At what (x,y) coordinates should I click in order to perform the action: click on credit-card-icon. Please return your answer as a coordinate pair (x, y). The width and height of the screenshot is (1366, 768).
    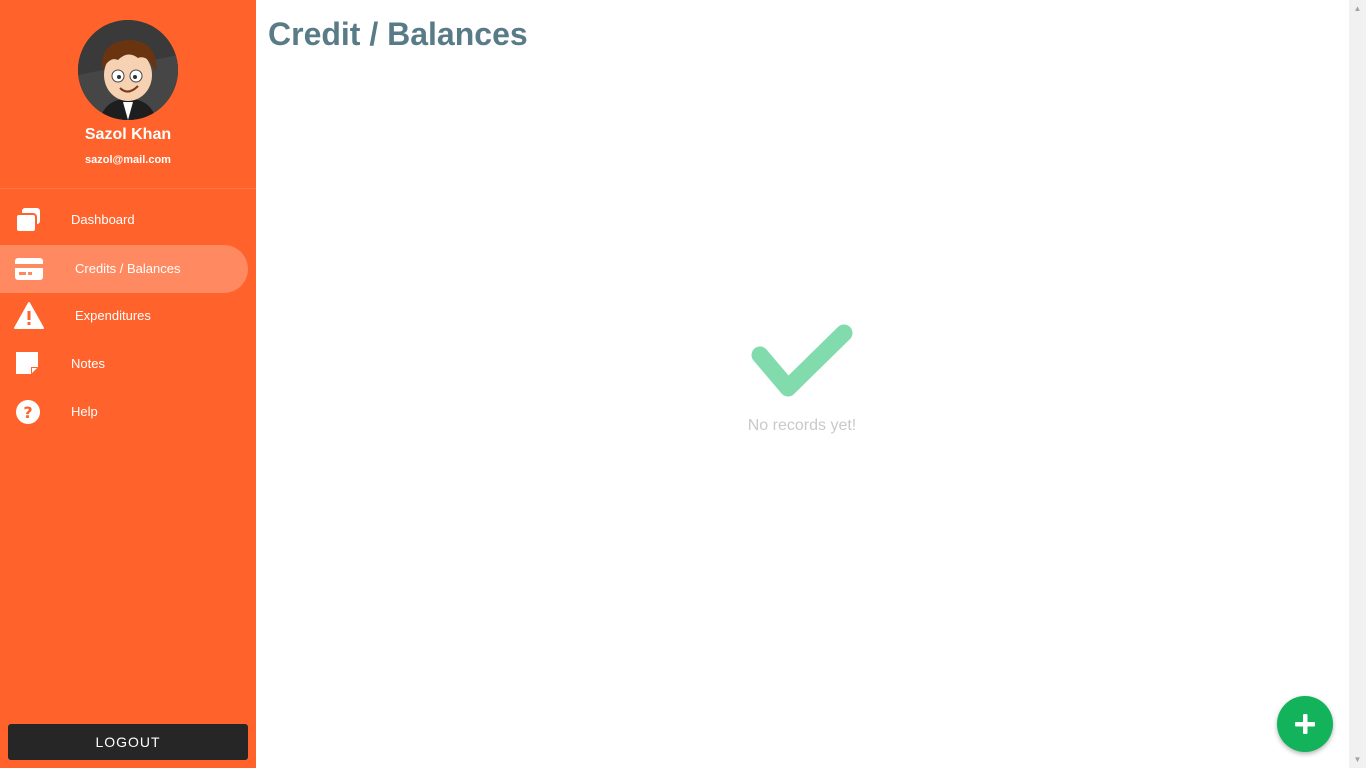
    Looking at the image, I should click on (29, 269).